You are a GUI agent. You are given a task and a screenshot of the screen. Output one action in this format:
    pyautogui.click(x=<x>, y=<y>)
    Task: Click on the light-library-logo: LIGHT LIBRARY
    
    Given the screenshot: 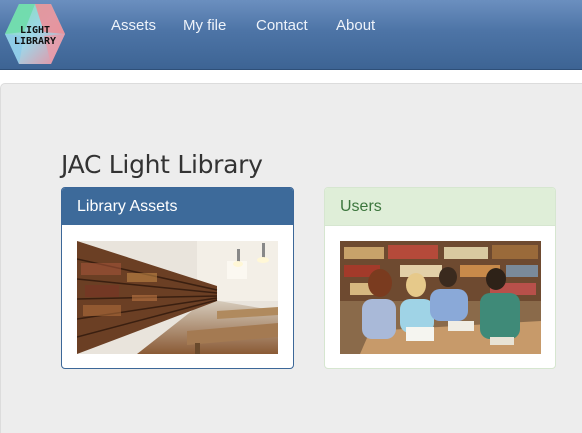 What is the action you would take?
    pyautogui.click(x=35, y=34)
    